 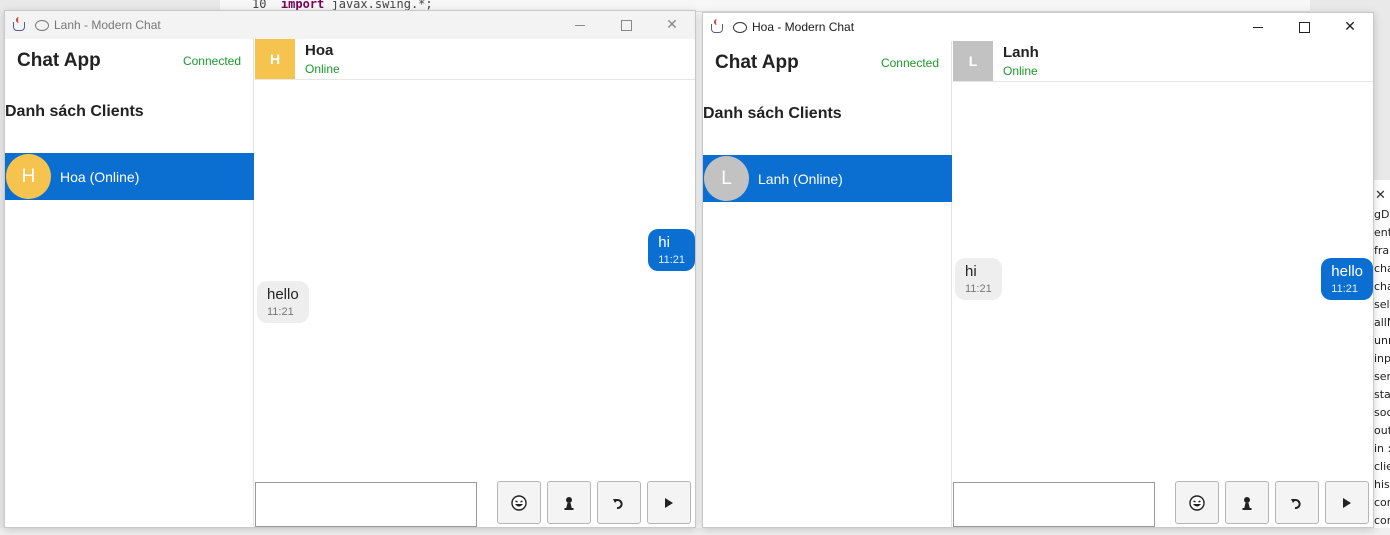 I want to click on ide-fragment: frar, so click(x=1382, y=250).